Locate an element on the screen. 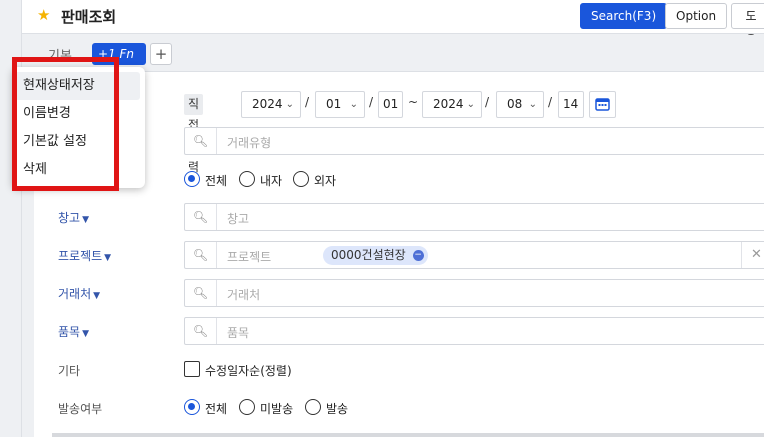  project-row: 프로젝트 ▼ 🔍︎ 프로젝트 0000건설현장 − ✕ is located at coordinates (399, 256).